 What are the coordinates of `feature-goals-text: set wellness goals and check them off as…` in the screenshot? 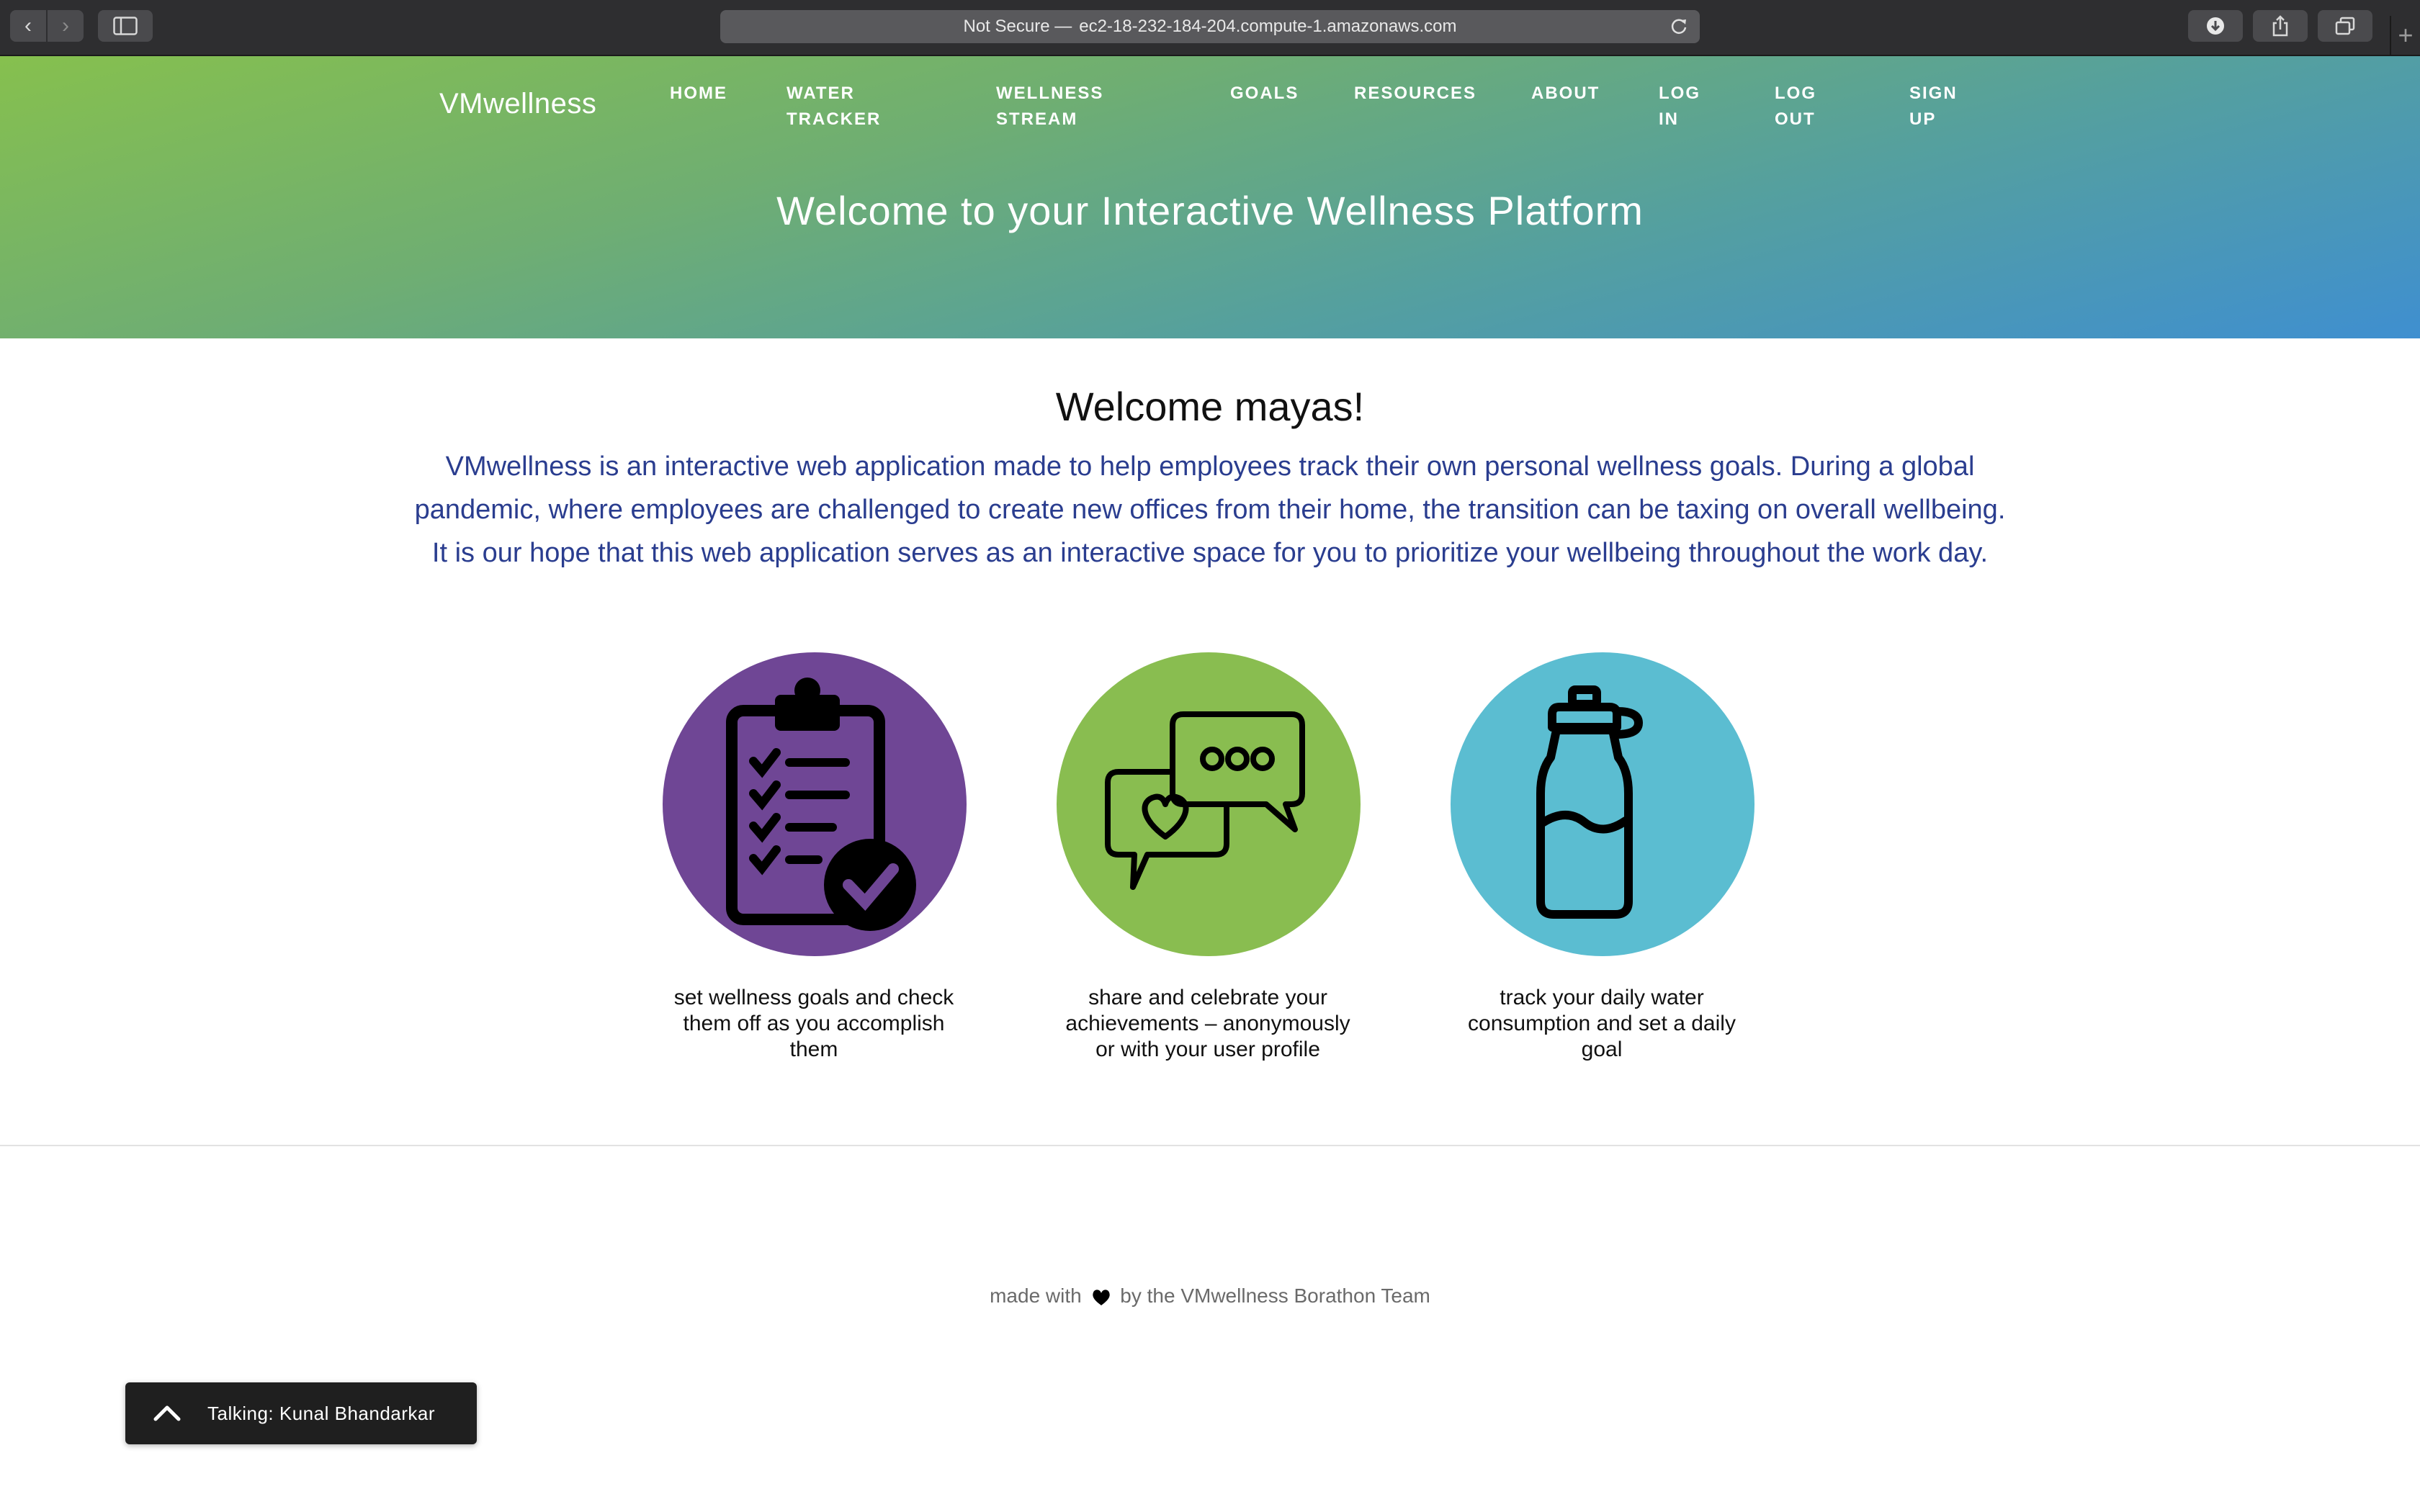 It's located at (813, 1023).